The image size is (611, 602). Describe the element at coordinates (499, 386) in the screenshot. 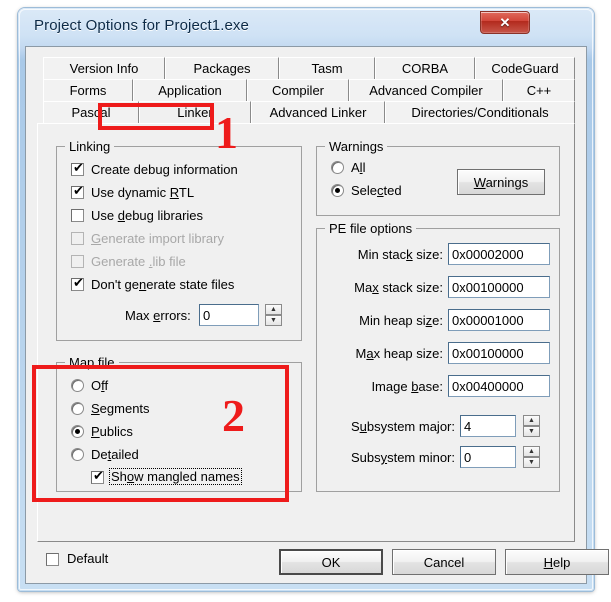

I see `pe-field-input-4: 0x00400000` at that location.